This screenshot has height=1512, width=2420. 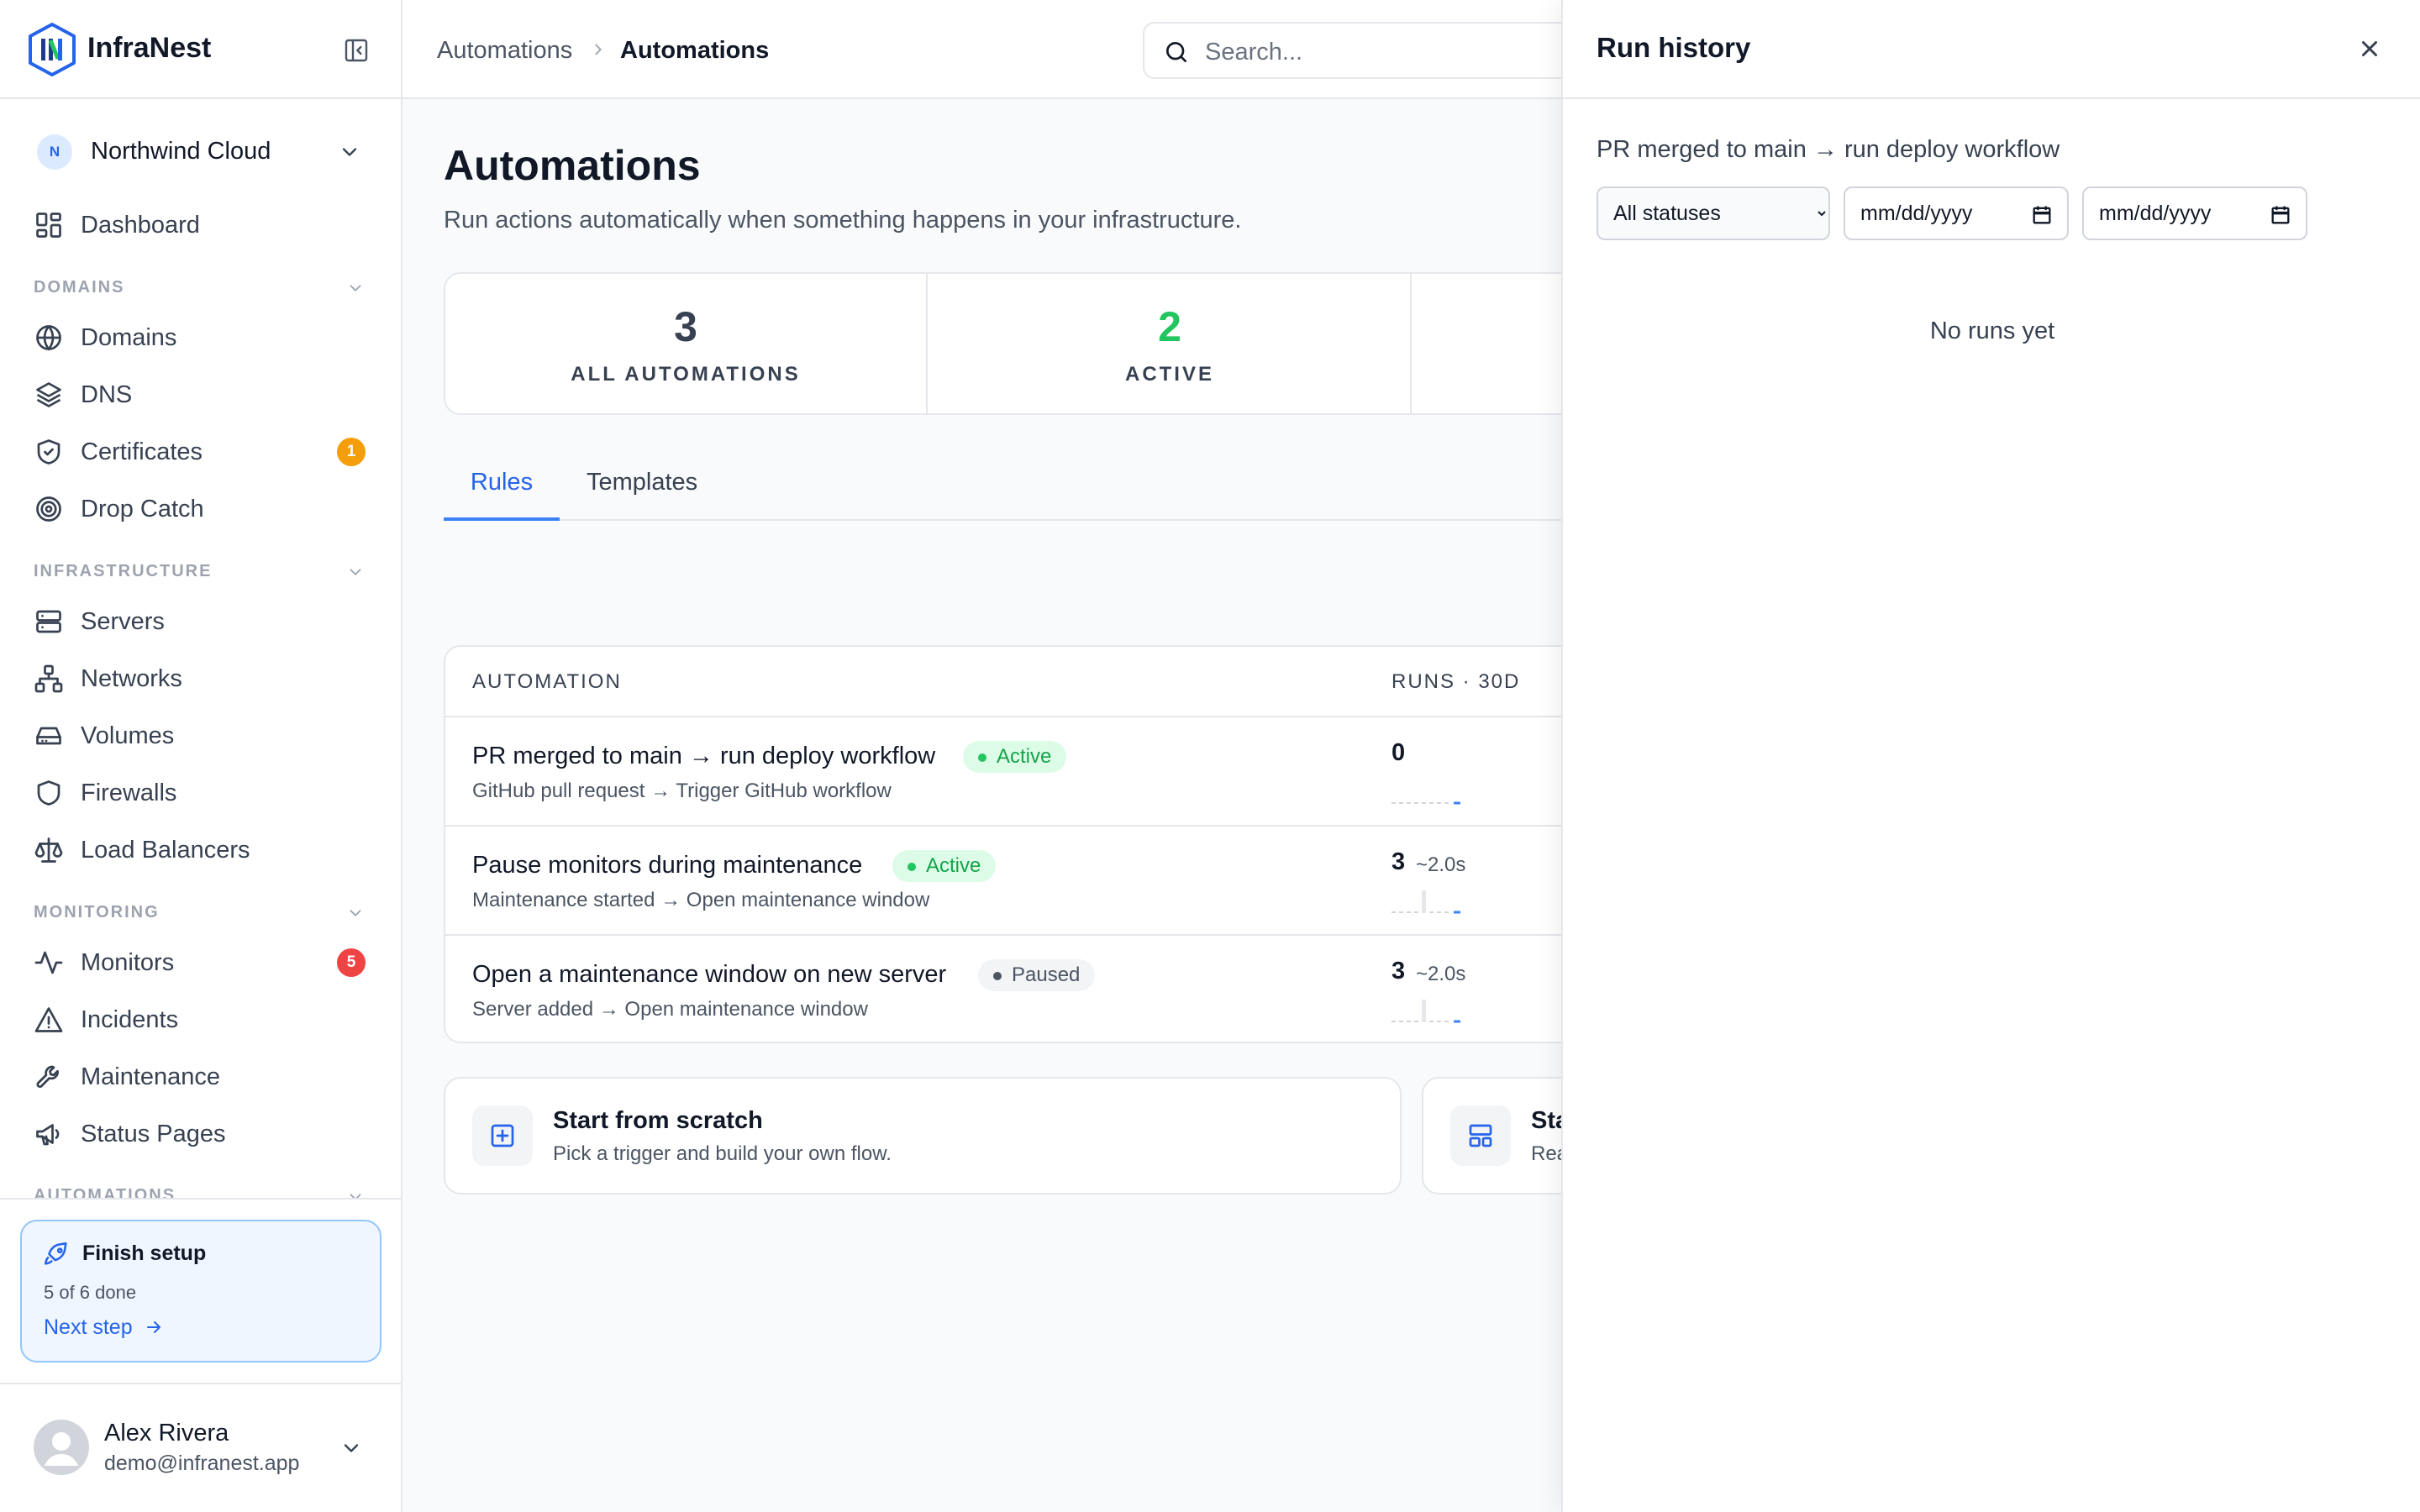 I want to click on sidebar-item-certificates: Certificates 1, so click(x=202, y=452).